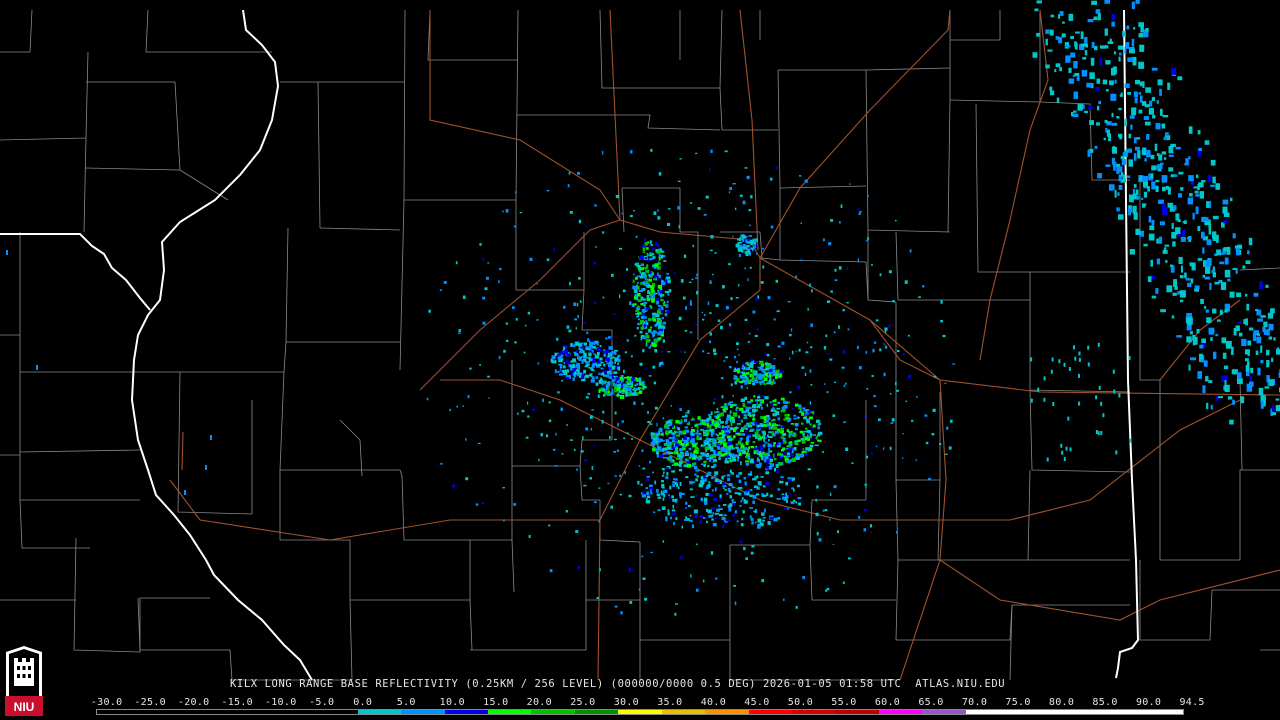 The width and height of the screenshot is (1280, 720). Describe the element at coordinates (770, 712) in the screenshot. I see `scale-segment` at that location.